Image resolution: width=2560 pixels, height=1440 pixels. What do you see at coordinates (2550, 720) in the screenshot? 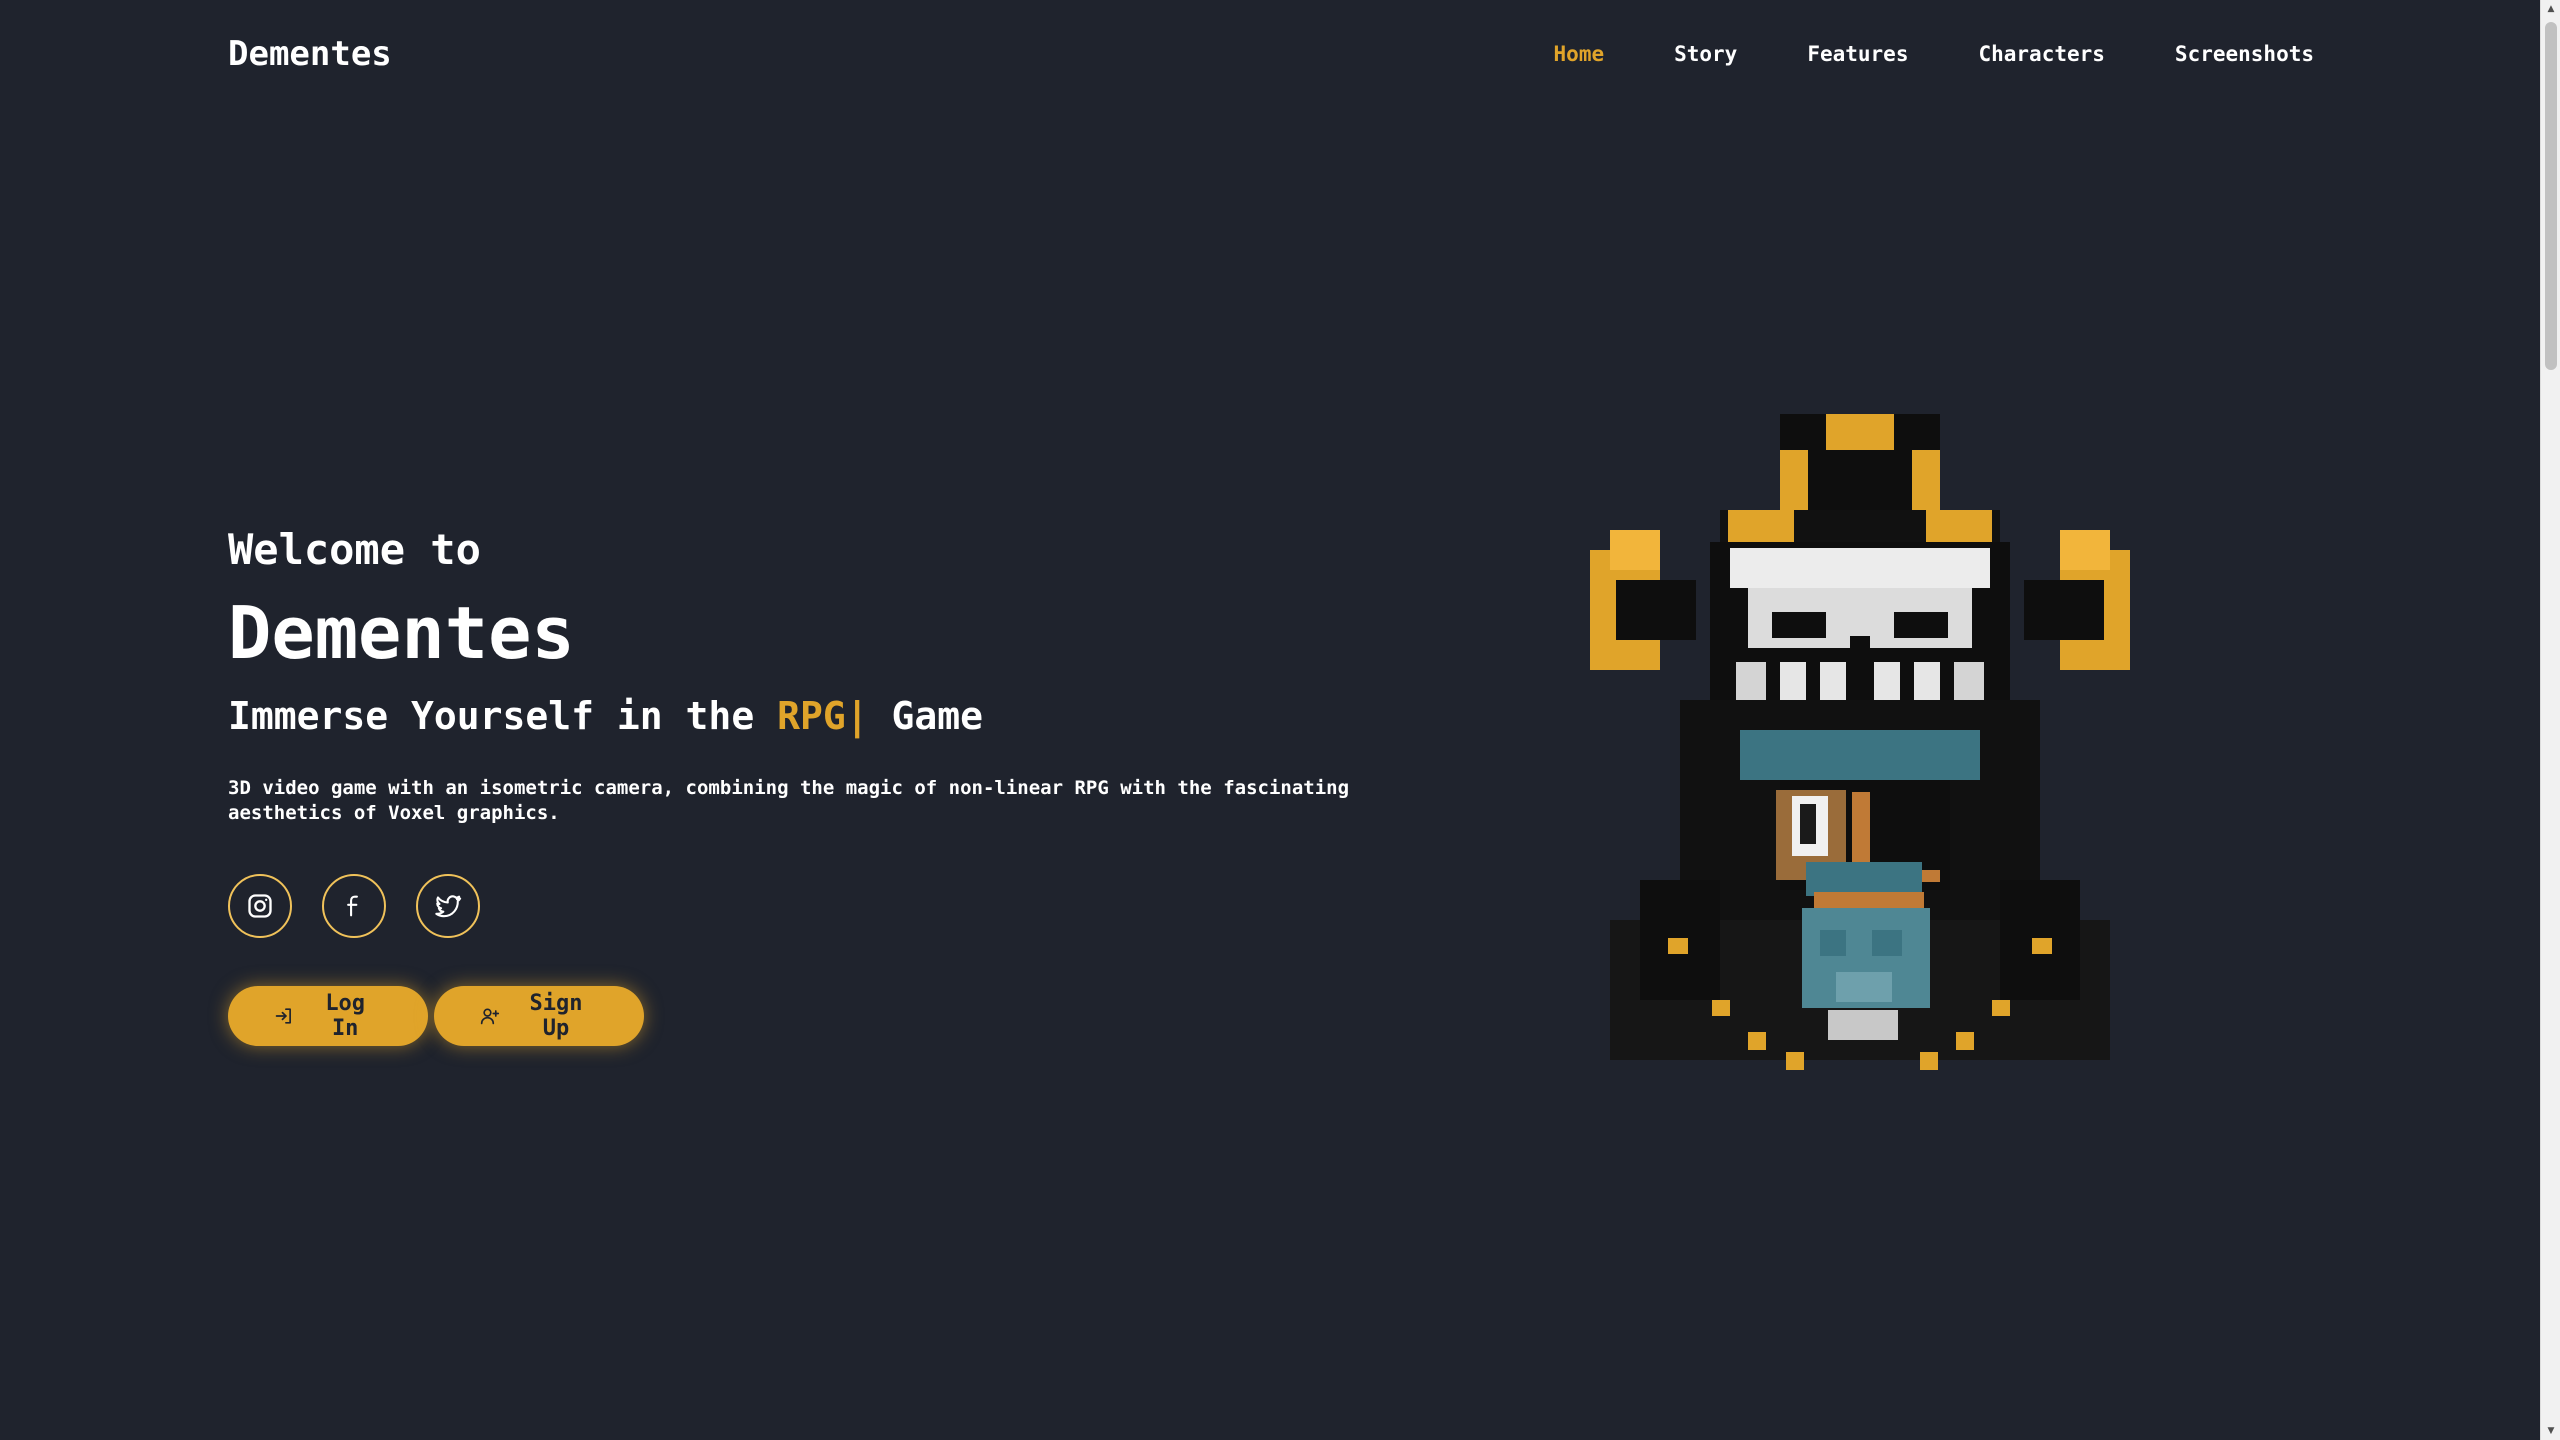
I see `page-scrollbar: ▲ ▼` at bounding box center [2550, 720].